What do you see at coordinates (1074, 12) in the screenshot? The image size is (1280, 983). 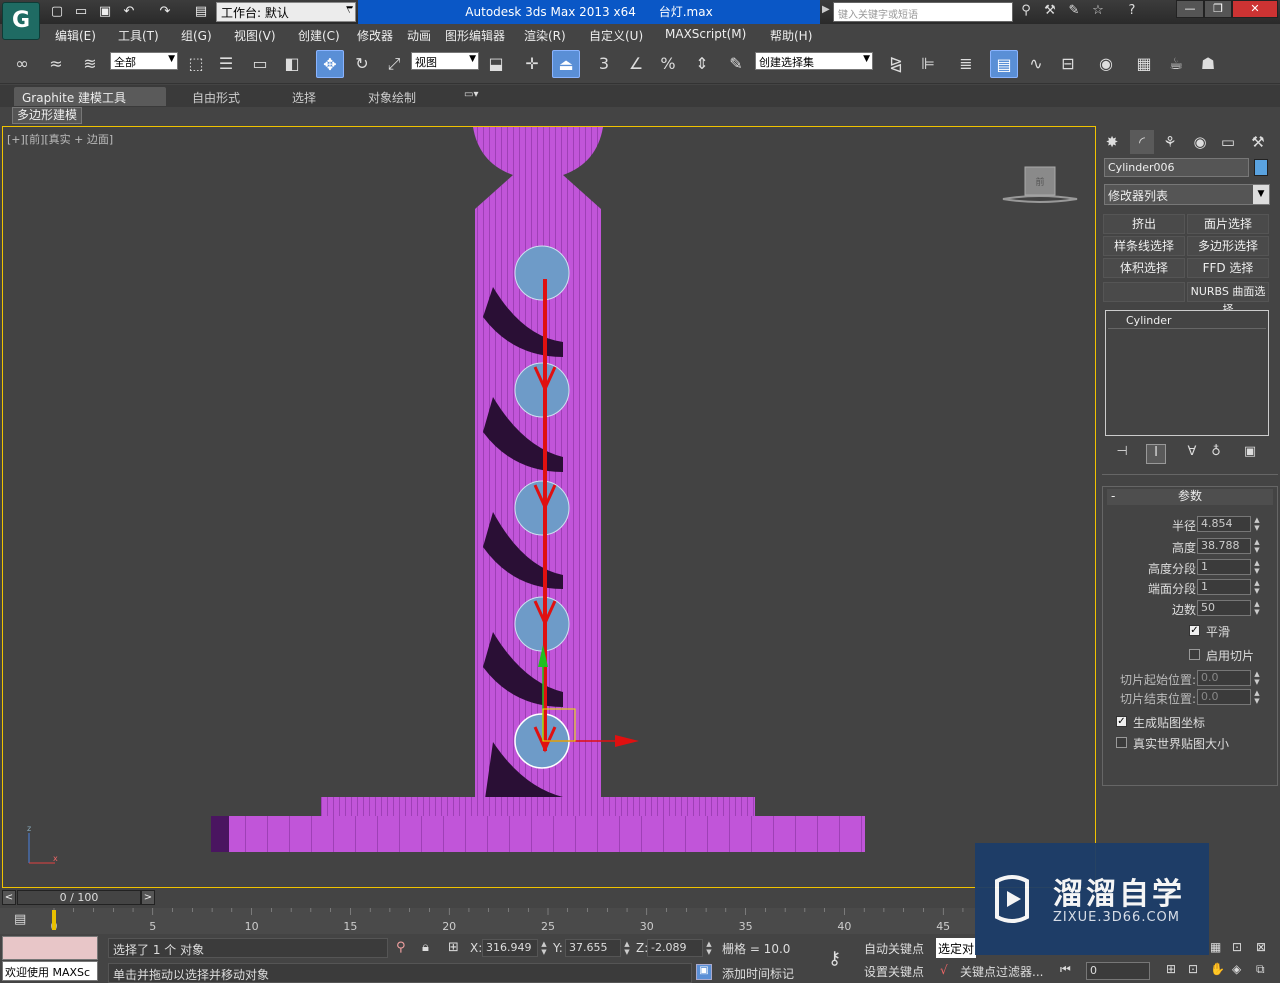 I see `communication-icon: ✎` at bounding box center [1074, 12].